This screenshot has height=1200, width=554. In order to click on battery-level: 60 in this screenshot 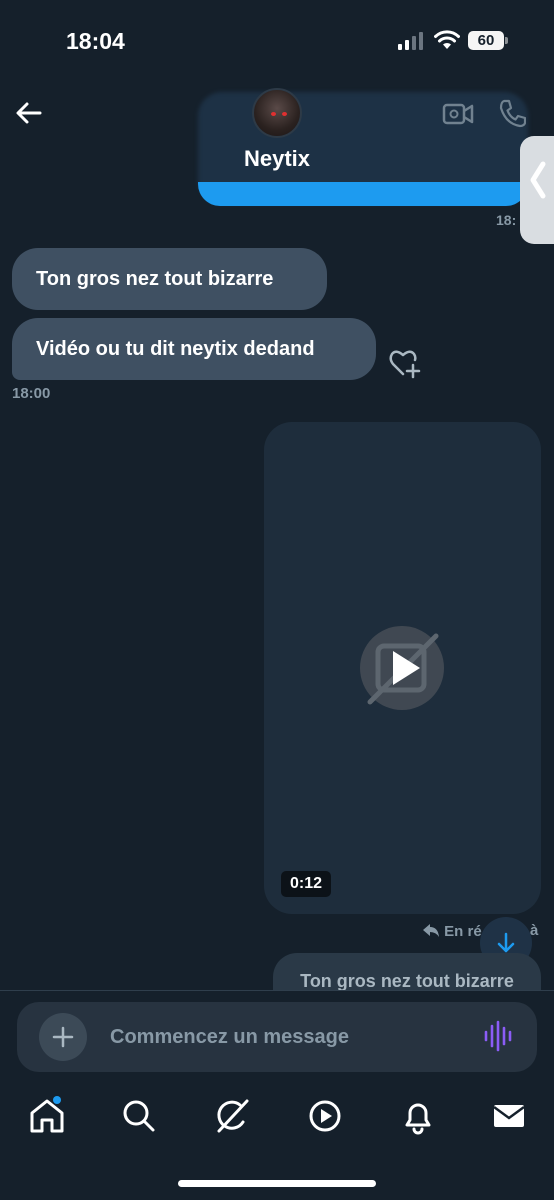, I will do `click(486, 40)`.